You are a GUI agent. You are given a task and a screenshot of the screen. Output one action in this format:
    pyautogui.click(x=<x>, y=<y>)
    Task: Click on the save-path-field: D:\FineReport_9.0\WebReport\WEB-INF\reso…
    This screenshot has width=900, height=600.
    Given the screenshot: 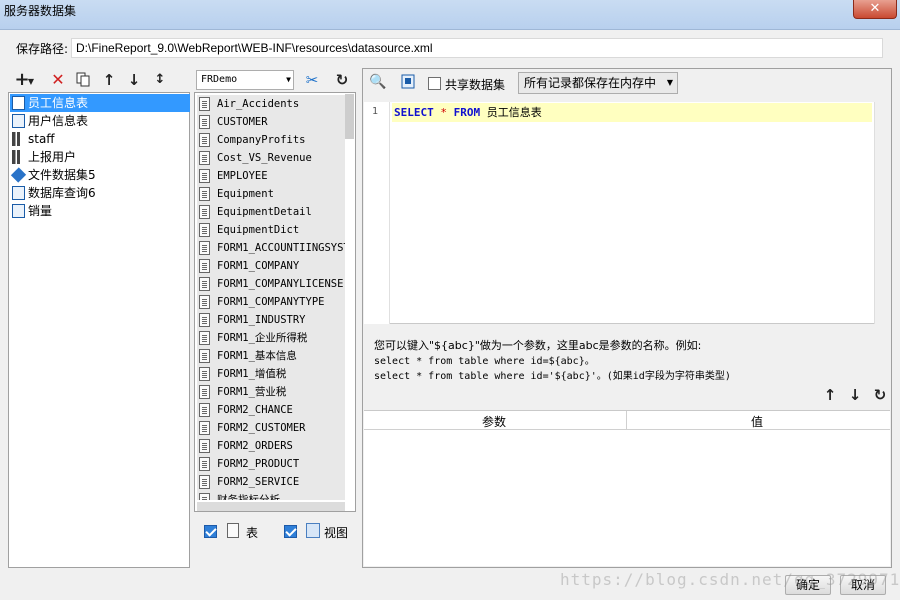 What is the action you would take?
    pyautogui.click(x=477, y=48)
    